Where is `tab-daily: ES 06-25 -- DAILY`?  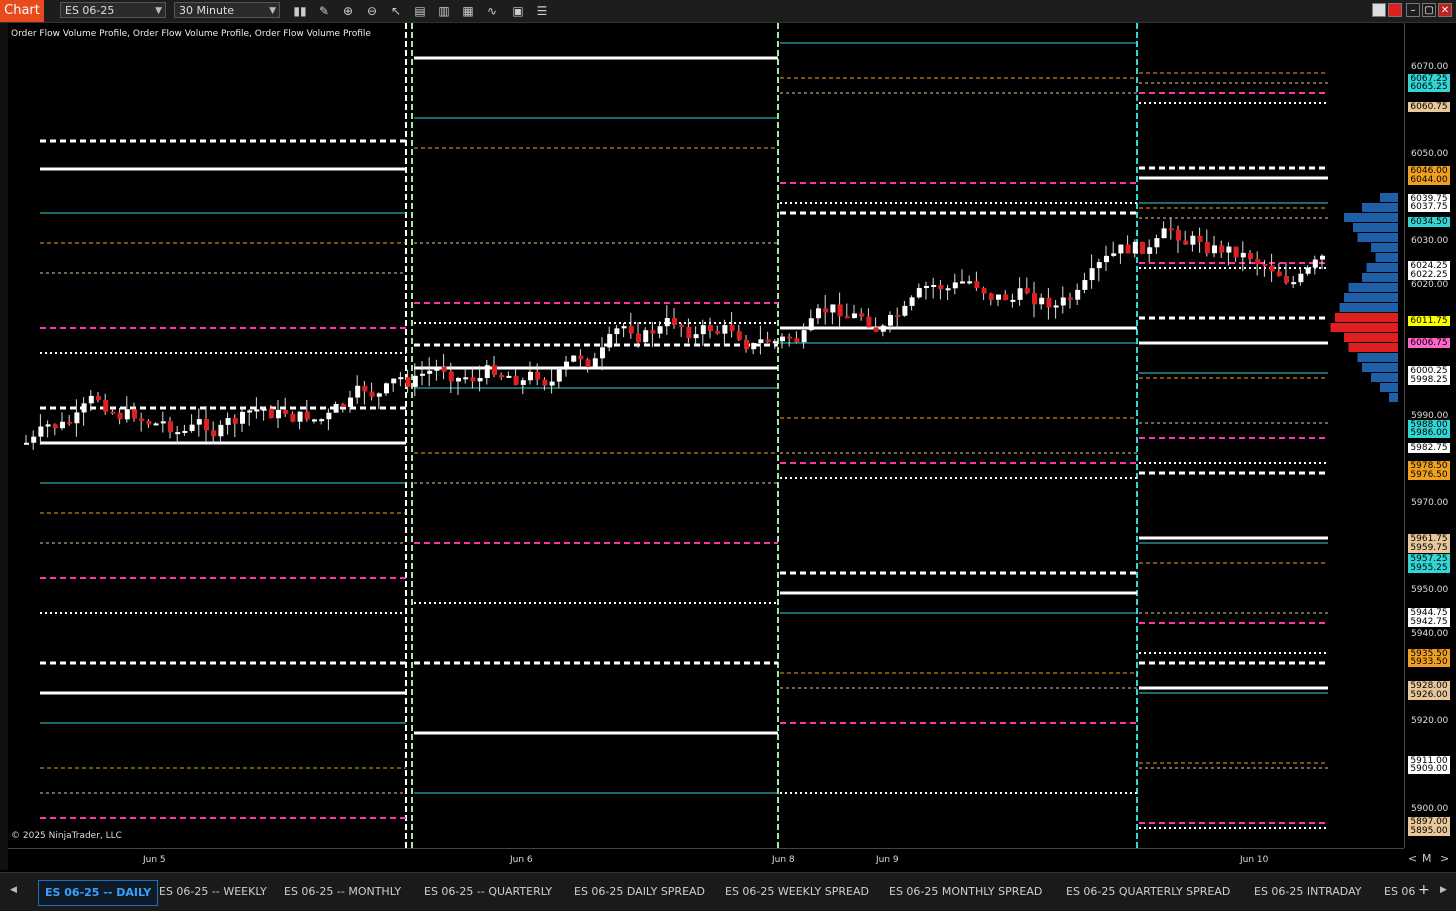
tab-daily: ES 06-25 -- DAILY is located at coordinates (98, 893).